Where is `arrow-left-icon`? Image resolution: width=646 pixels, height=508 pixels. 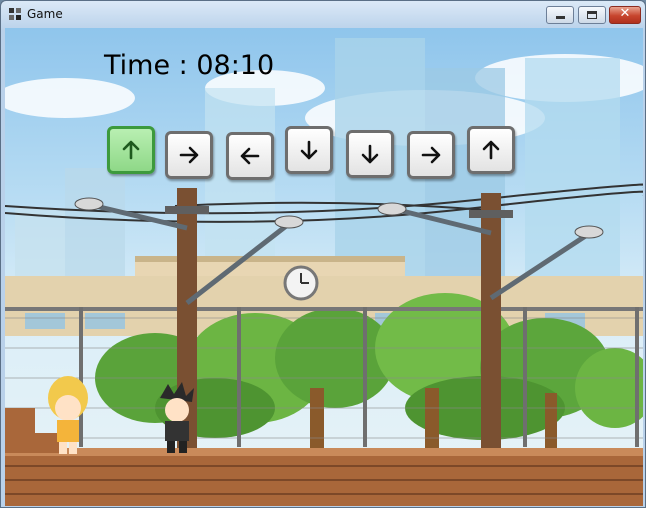
arrow-left-icon is located at coordinates (250, 156).